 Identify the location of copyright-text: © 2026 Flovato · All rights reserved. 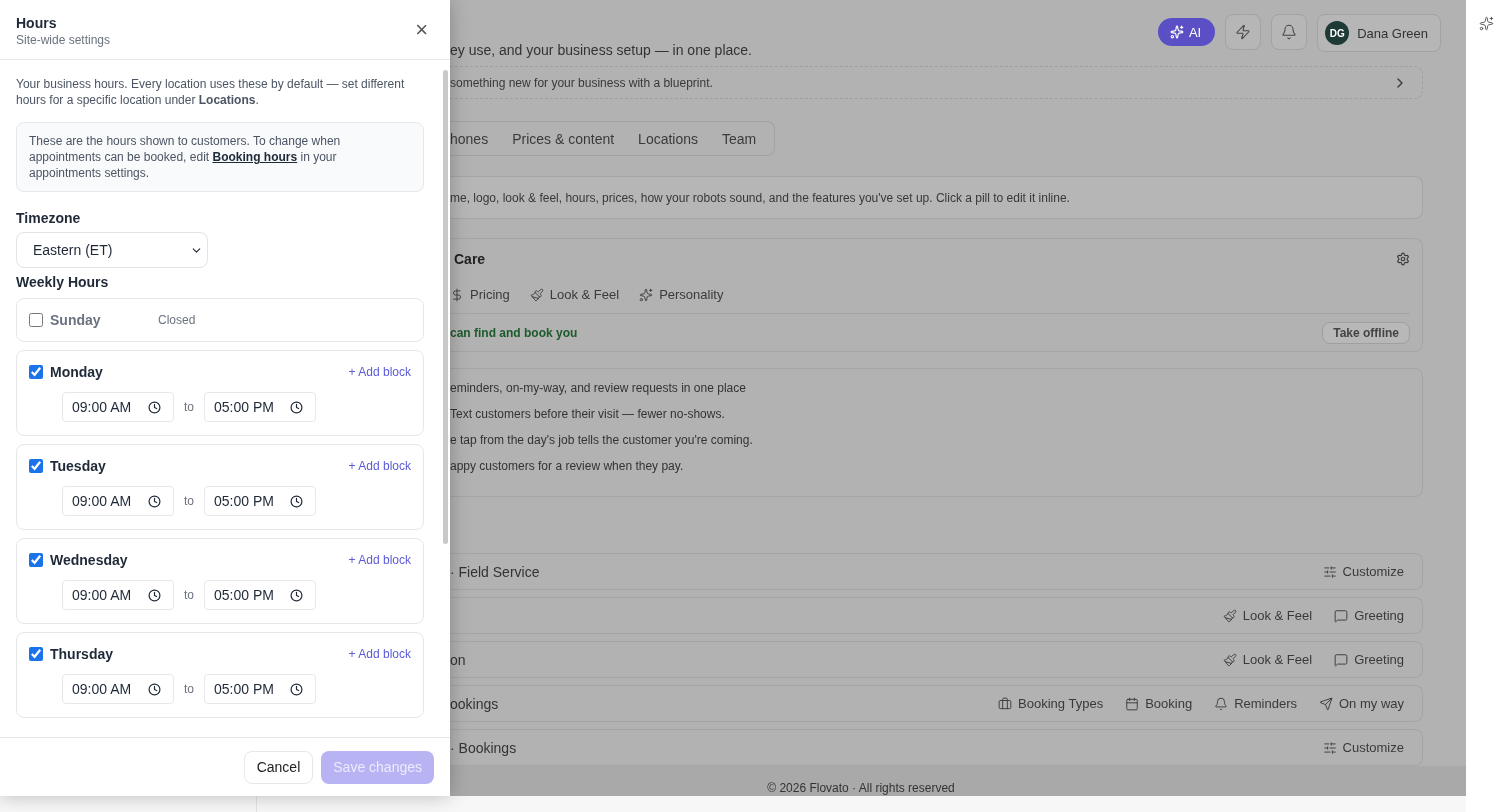
(861, 788).